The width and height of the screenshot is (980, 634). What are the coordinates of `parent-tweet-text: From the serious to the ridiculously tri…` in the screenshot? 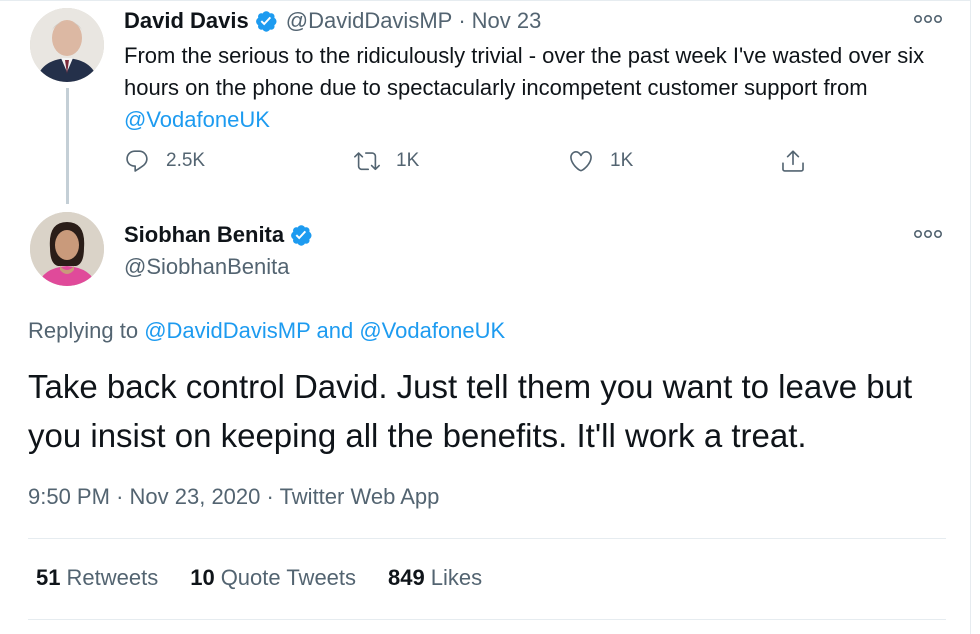 It's located at (539, 88).